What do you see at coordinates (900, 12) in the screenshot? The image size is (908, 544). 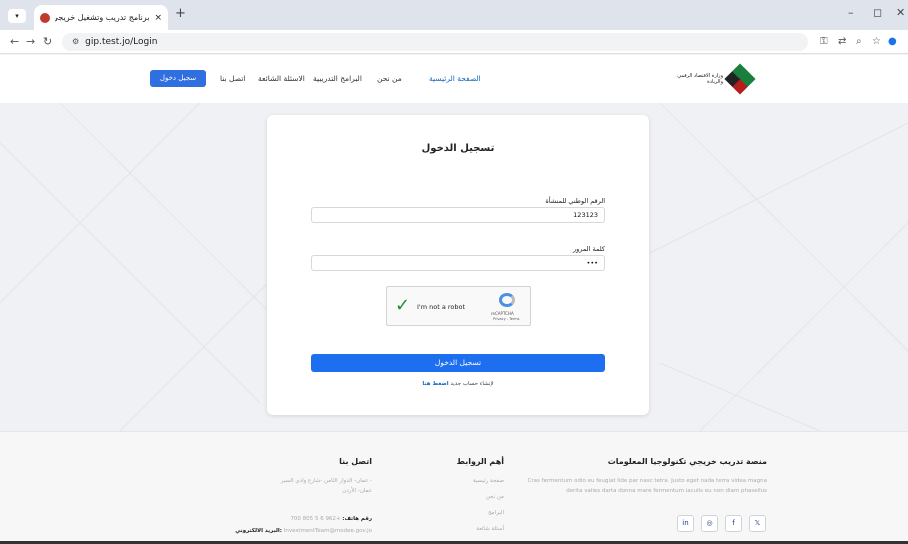 I see `window-close-button: ✕` at bounding box center [900, 12].